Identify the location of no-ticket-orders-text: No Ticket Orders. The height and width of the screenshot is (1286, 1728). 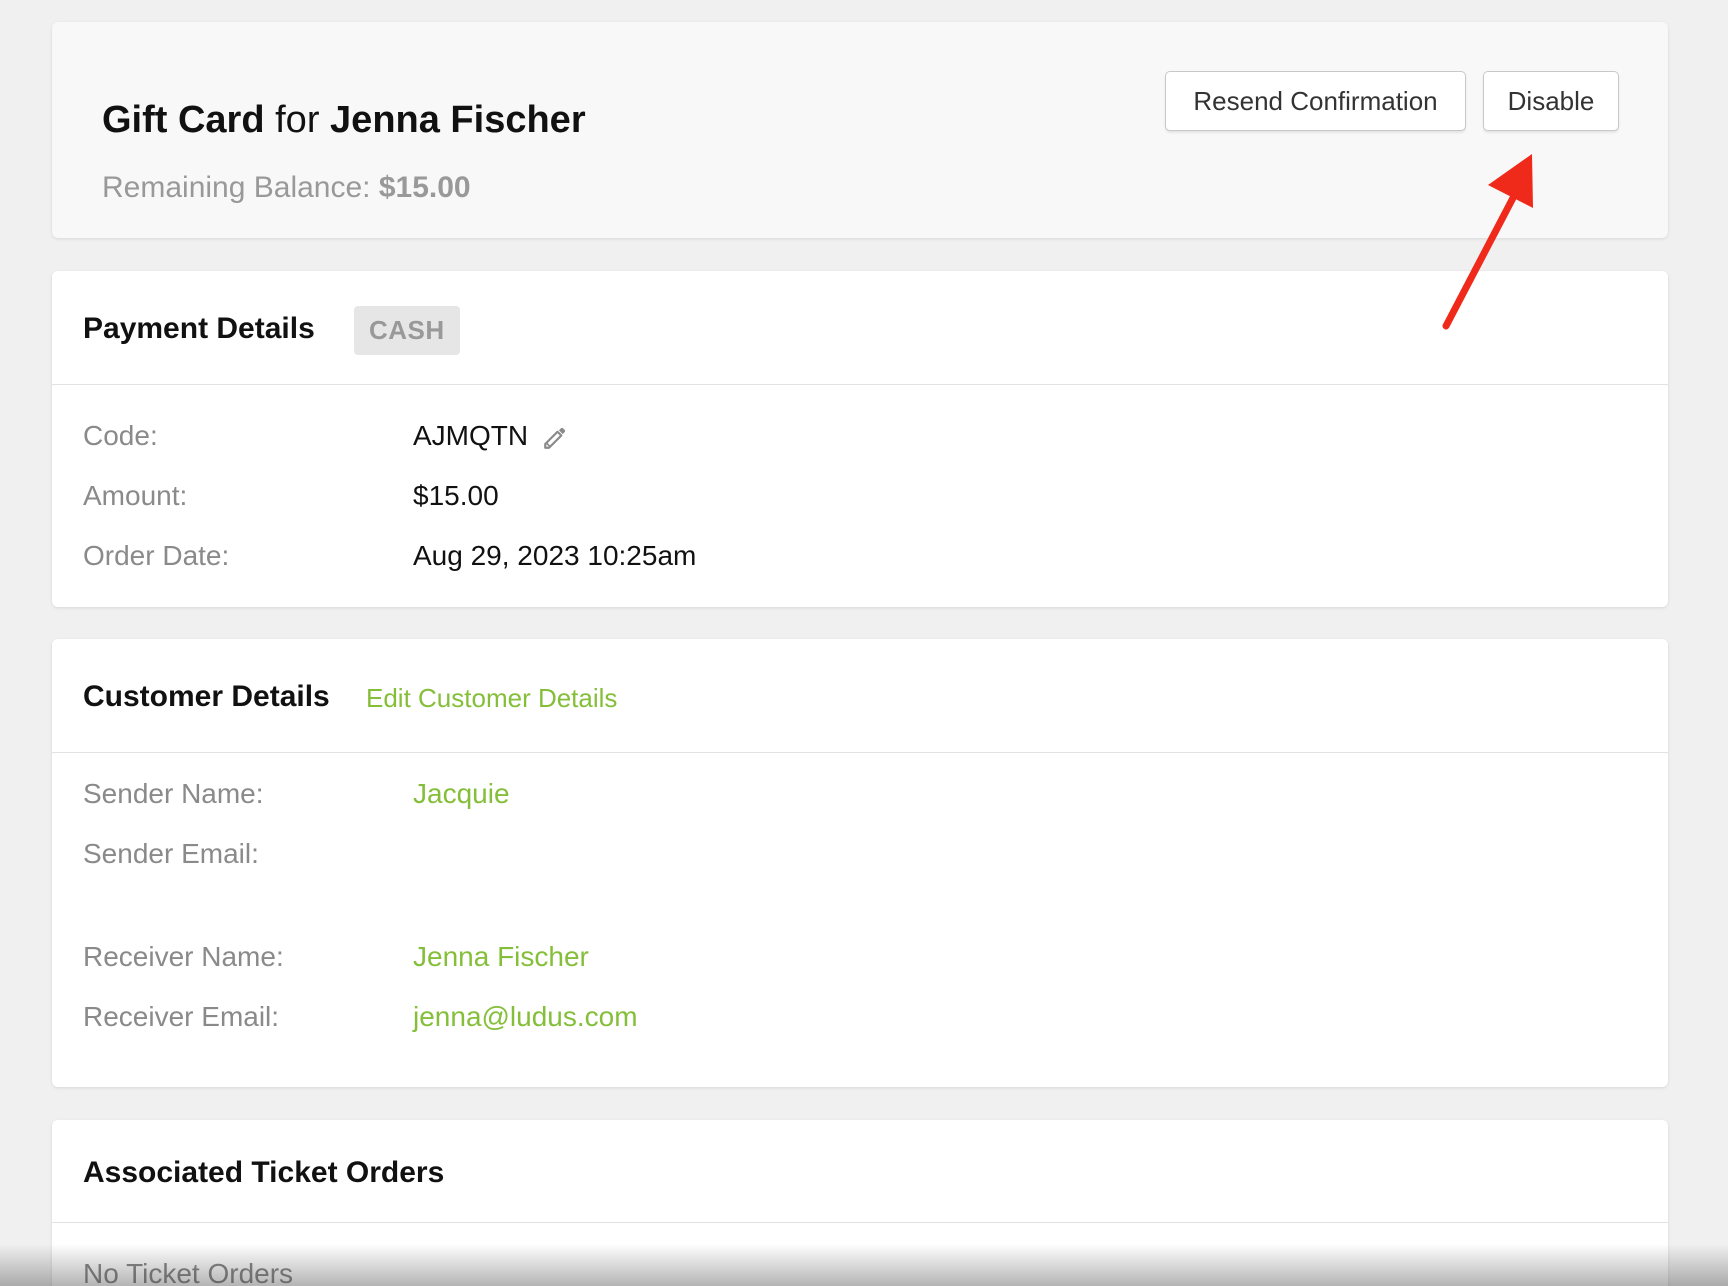
(188, 1272).